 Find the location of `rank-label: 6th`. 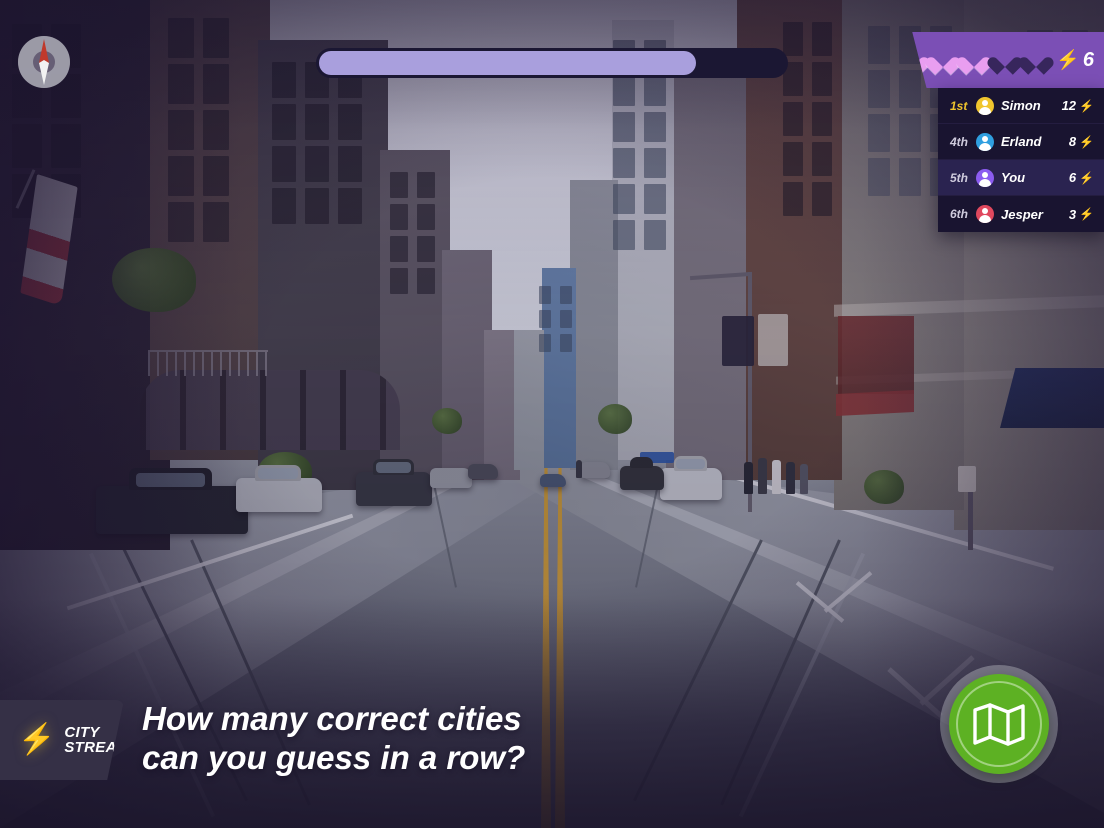

rank-label: 6th is located at coordinates (959, 214).